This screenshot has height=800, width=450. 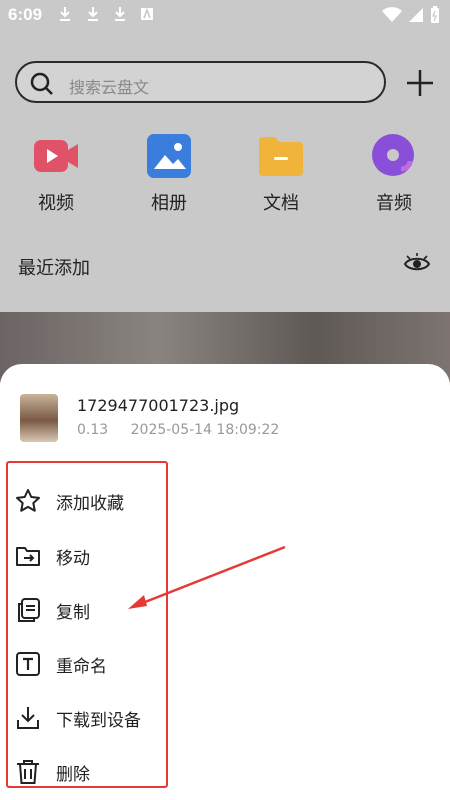 I want to click on menu-item-delete: 删除, so click(x=52, y=772).